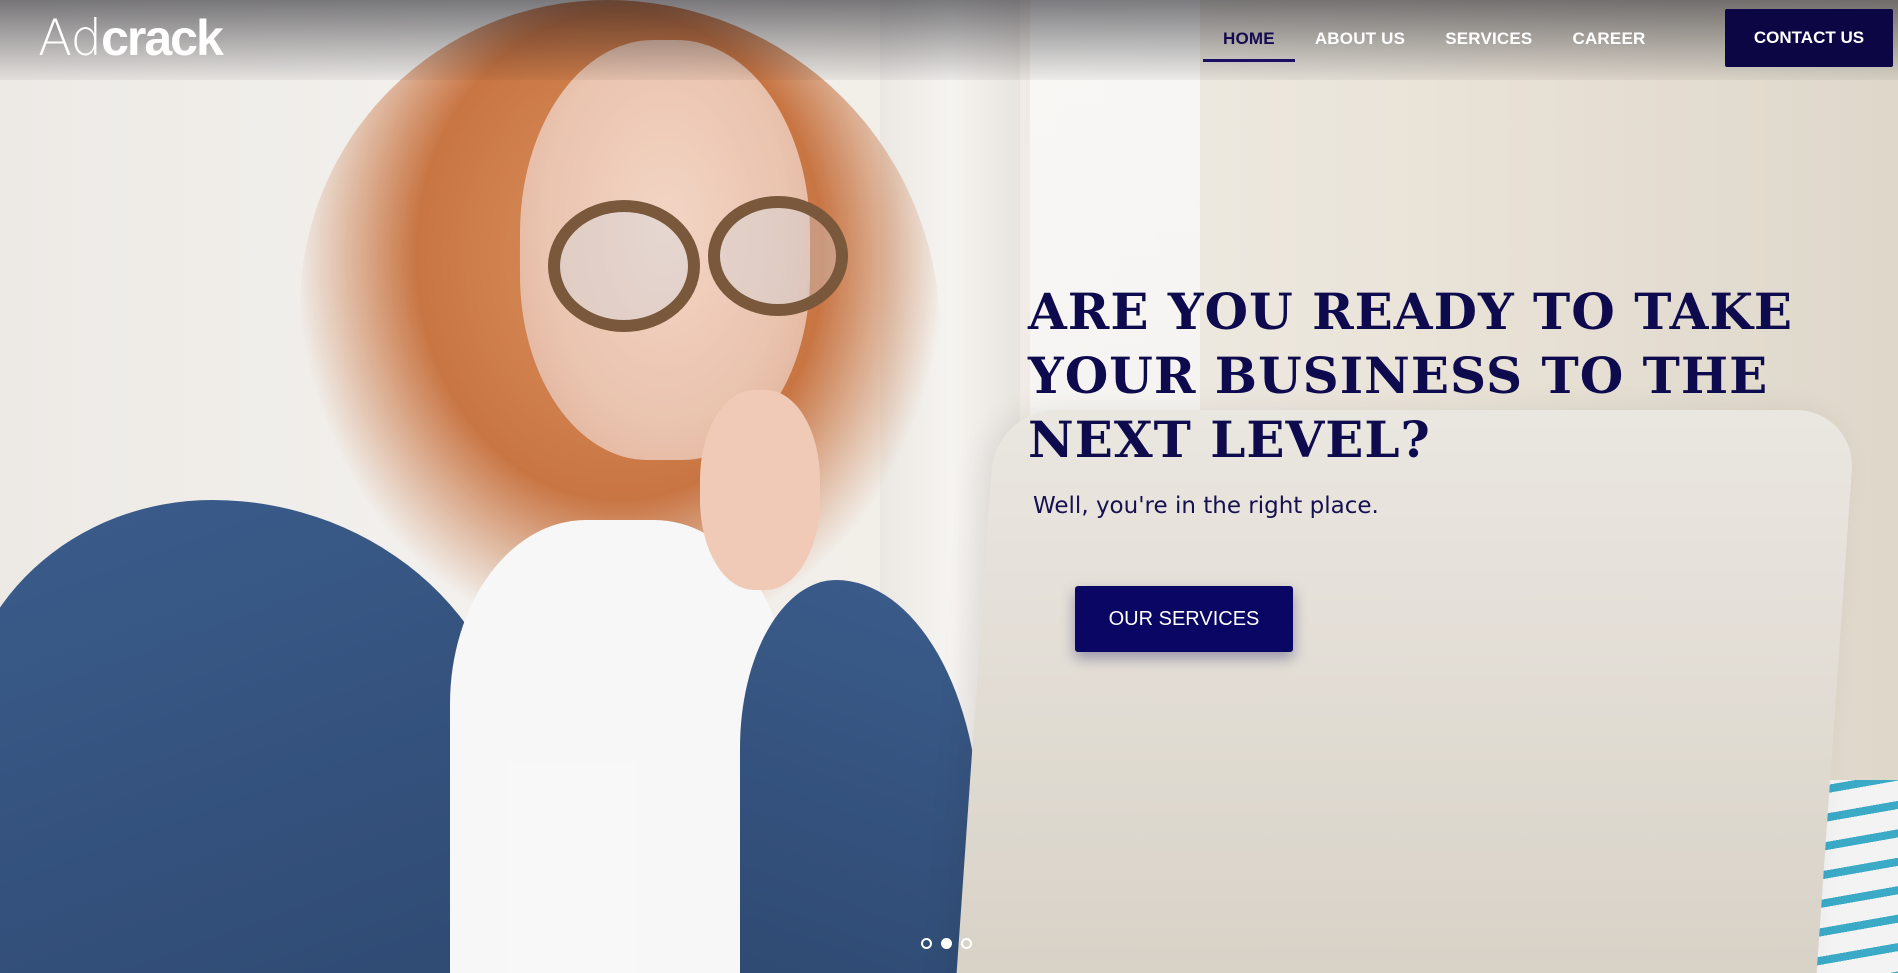  I want to click on logo-text-crack: crack, so click(162, 38).